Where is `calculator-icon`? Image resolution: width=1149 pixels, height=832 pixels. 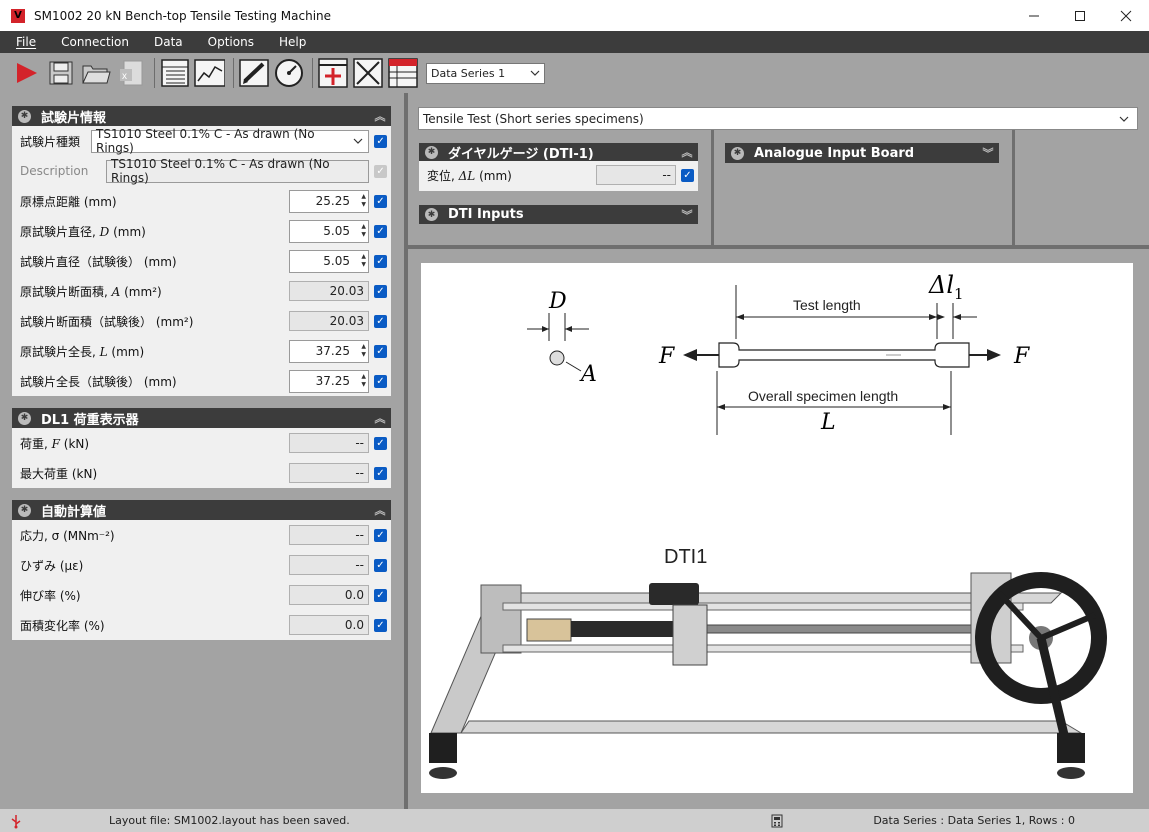
calculator-icon is located at coordinates (777, 821).